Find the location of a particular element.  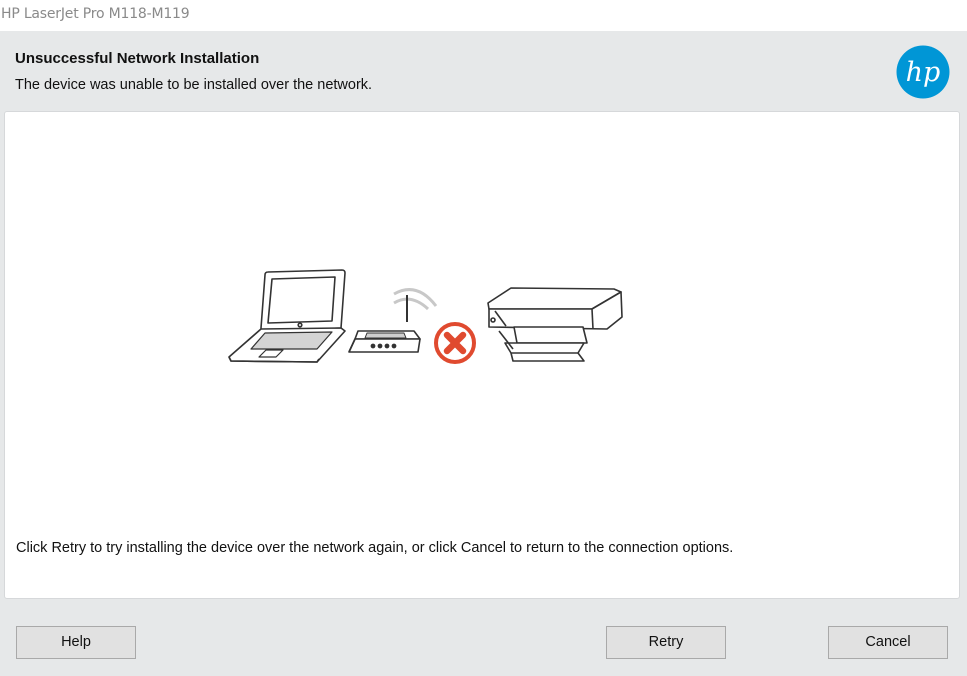

cancel-button: Cancel is located at coordinates (888, 642).